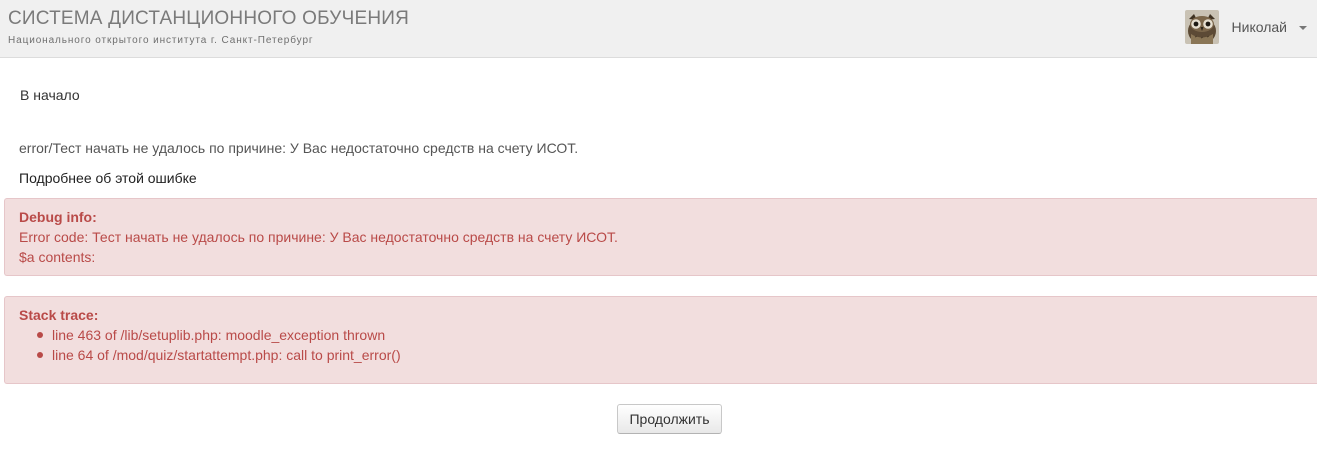 The width and height of the screenshot is (1317, 454). Describe the element at coordinates (669, 419) in the screenshot. I see `continue-button: Продолжить` at that location.